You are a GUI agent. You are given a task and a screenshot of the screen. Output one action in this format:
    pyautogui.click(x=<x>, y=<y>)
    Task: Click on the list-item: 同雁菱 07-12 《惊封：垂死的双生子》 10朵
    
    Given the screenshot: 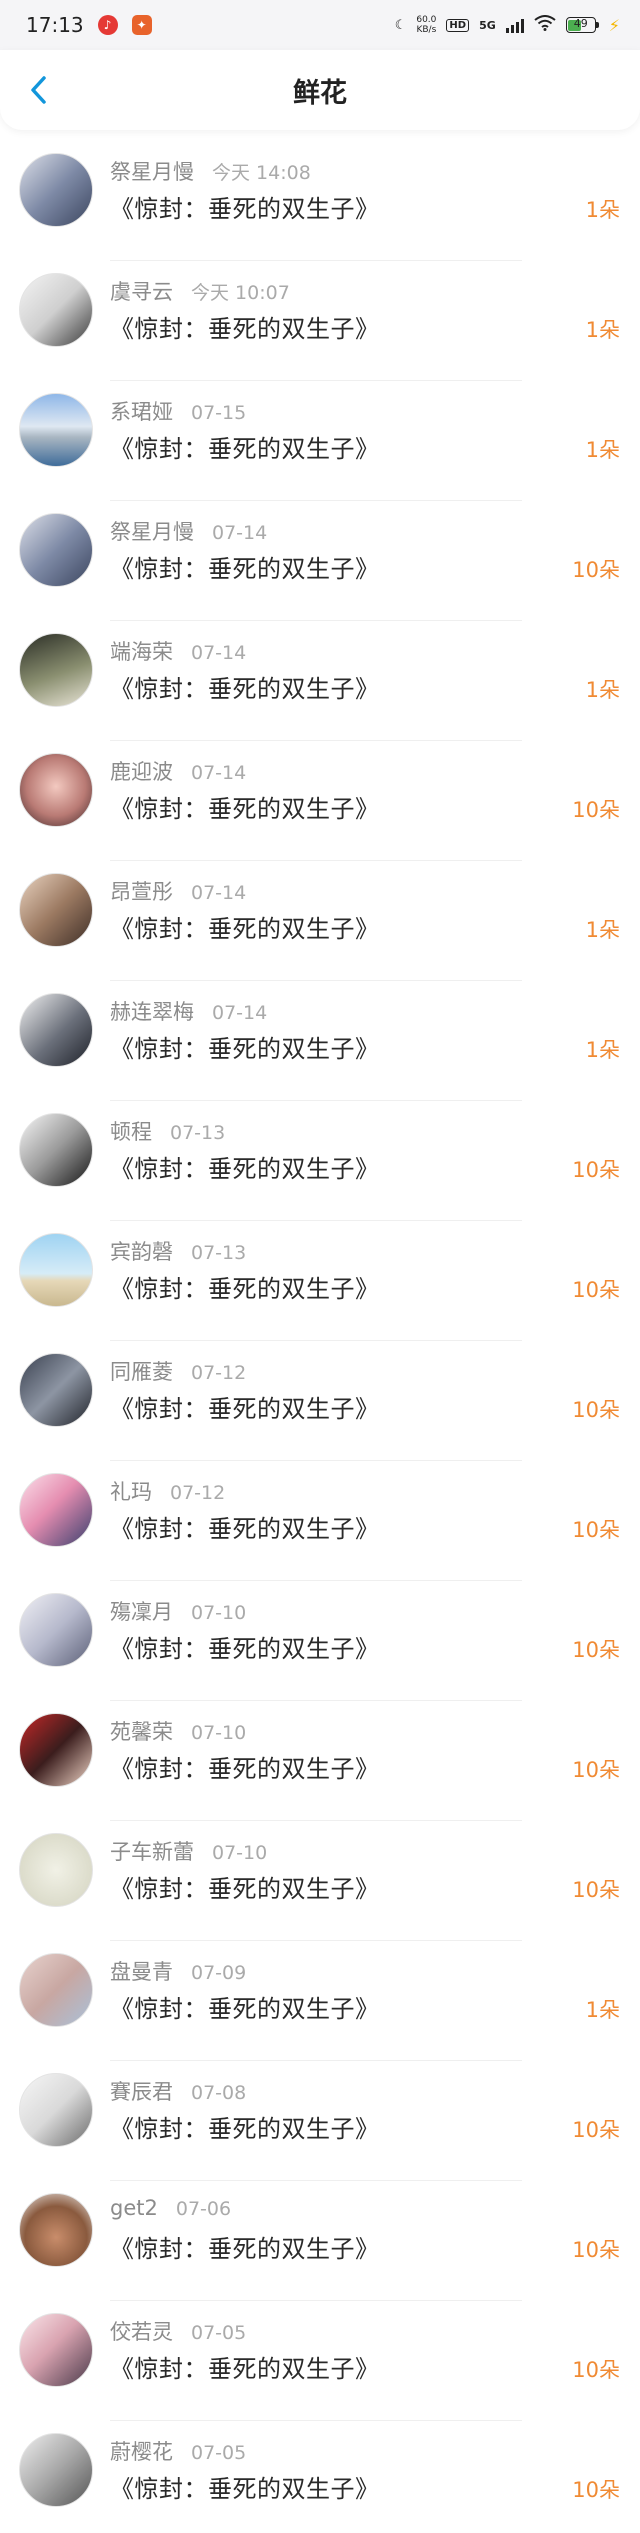 What is the action you would take?
    pyautogui.click(x=320, y=1400)
    